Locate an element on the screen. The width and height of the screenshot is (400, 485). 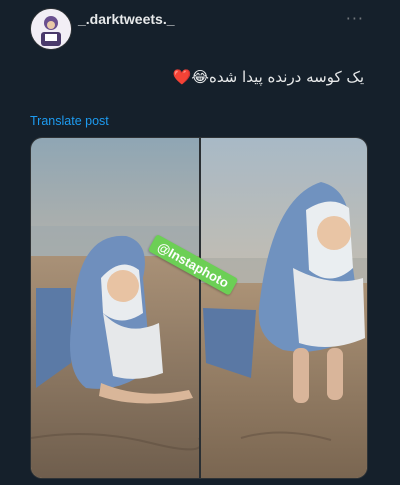
author-avatar is located at coordinates (51, 29).